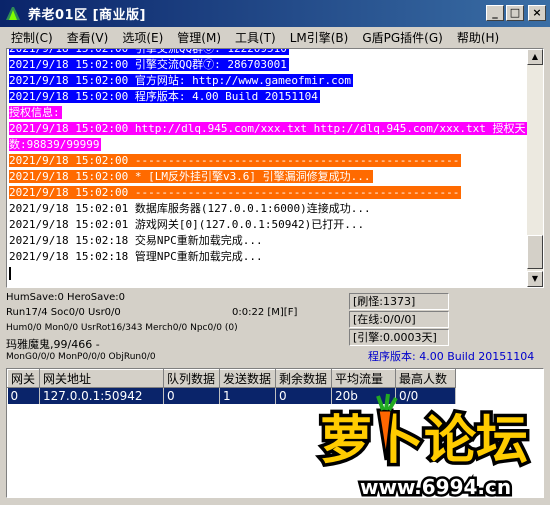  I want to click on status-monster: 玛雅魔鬼,99/466 -, so click(53, 344).